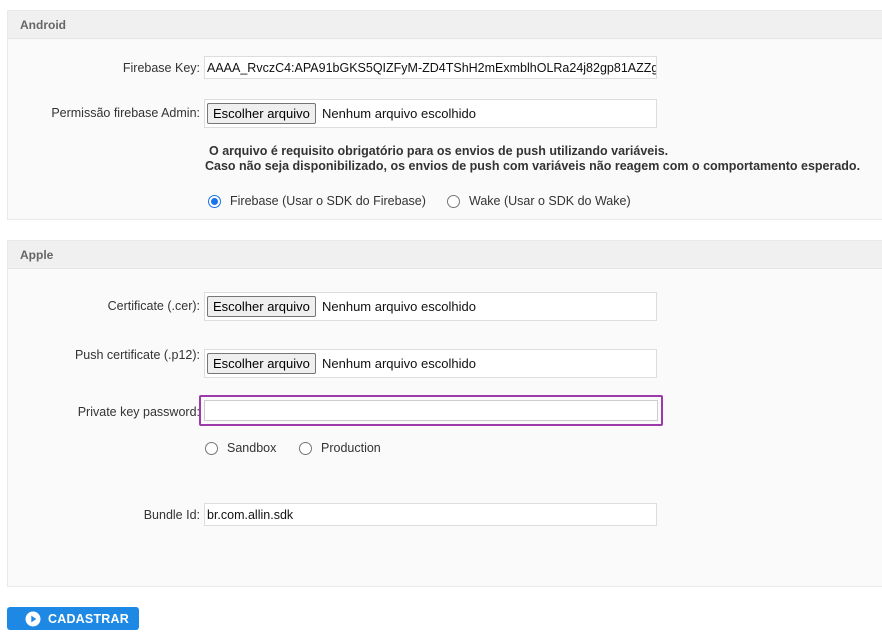 The image size is (882, 634). I want to click on push-certificate-choose-file-button: Escolher arquivo, so click(261, 363).